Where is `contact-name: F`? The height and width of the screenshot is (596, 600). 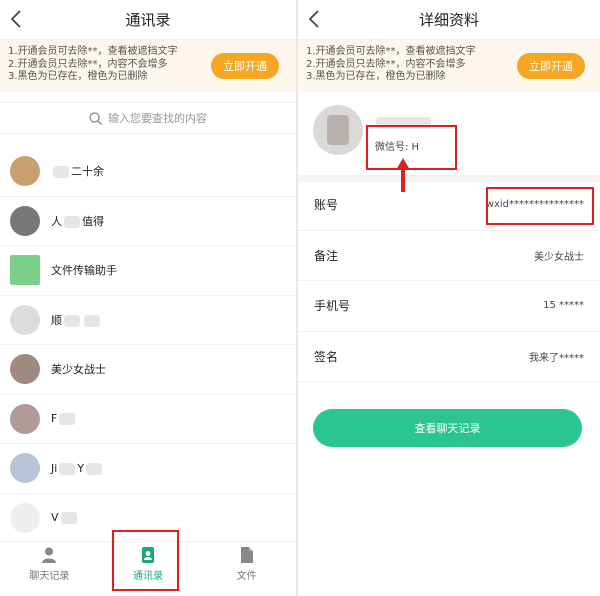
contact-name: F is located at coordinates (54, 419).